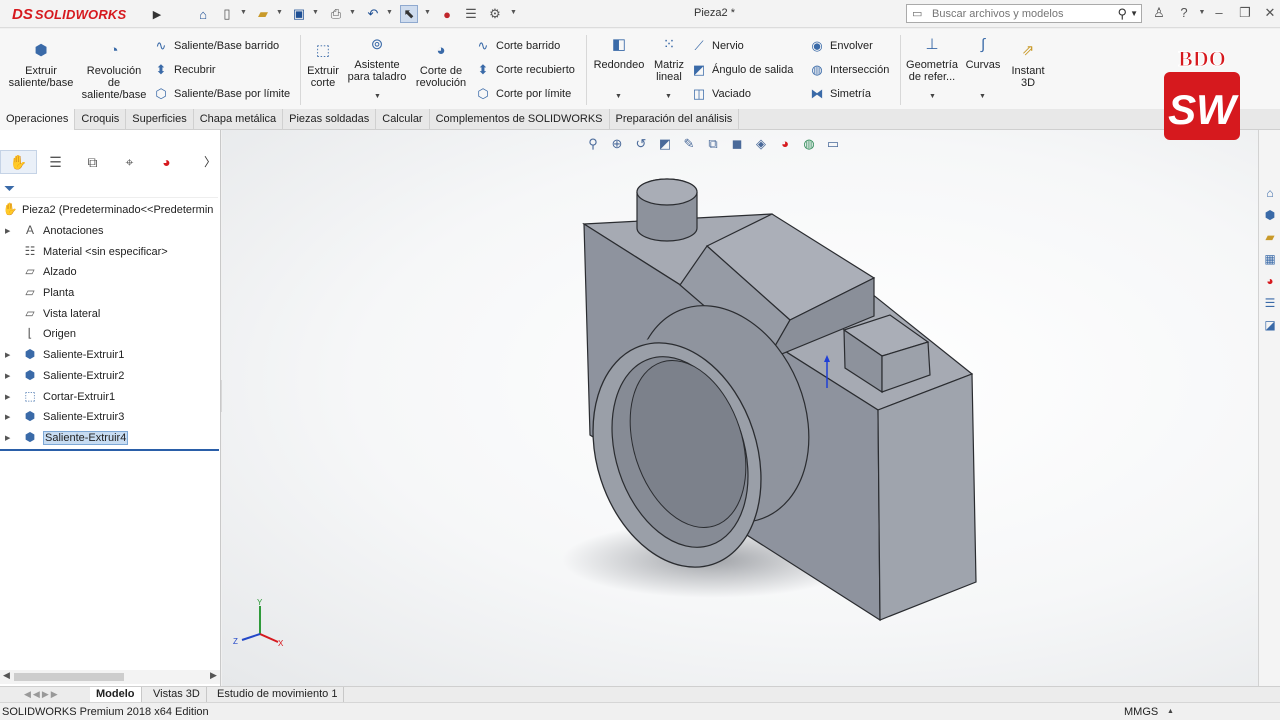 The image size is (1280, 720). I want to click on search-icon: ⚲, so click(1122, 14).